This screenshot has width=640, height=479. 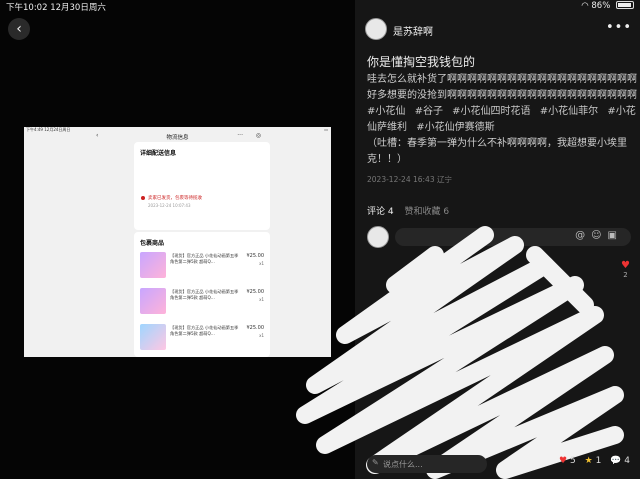 What do you see at coordinates (429, 111) in the screenshot?
I see `hashtag: #谷子` at bounding box center [429, 111].